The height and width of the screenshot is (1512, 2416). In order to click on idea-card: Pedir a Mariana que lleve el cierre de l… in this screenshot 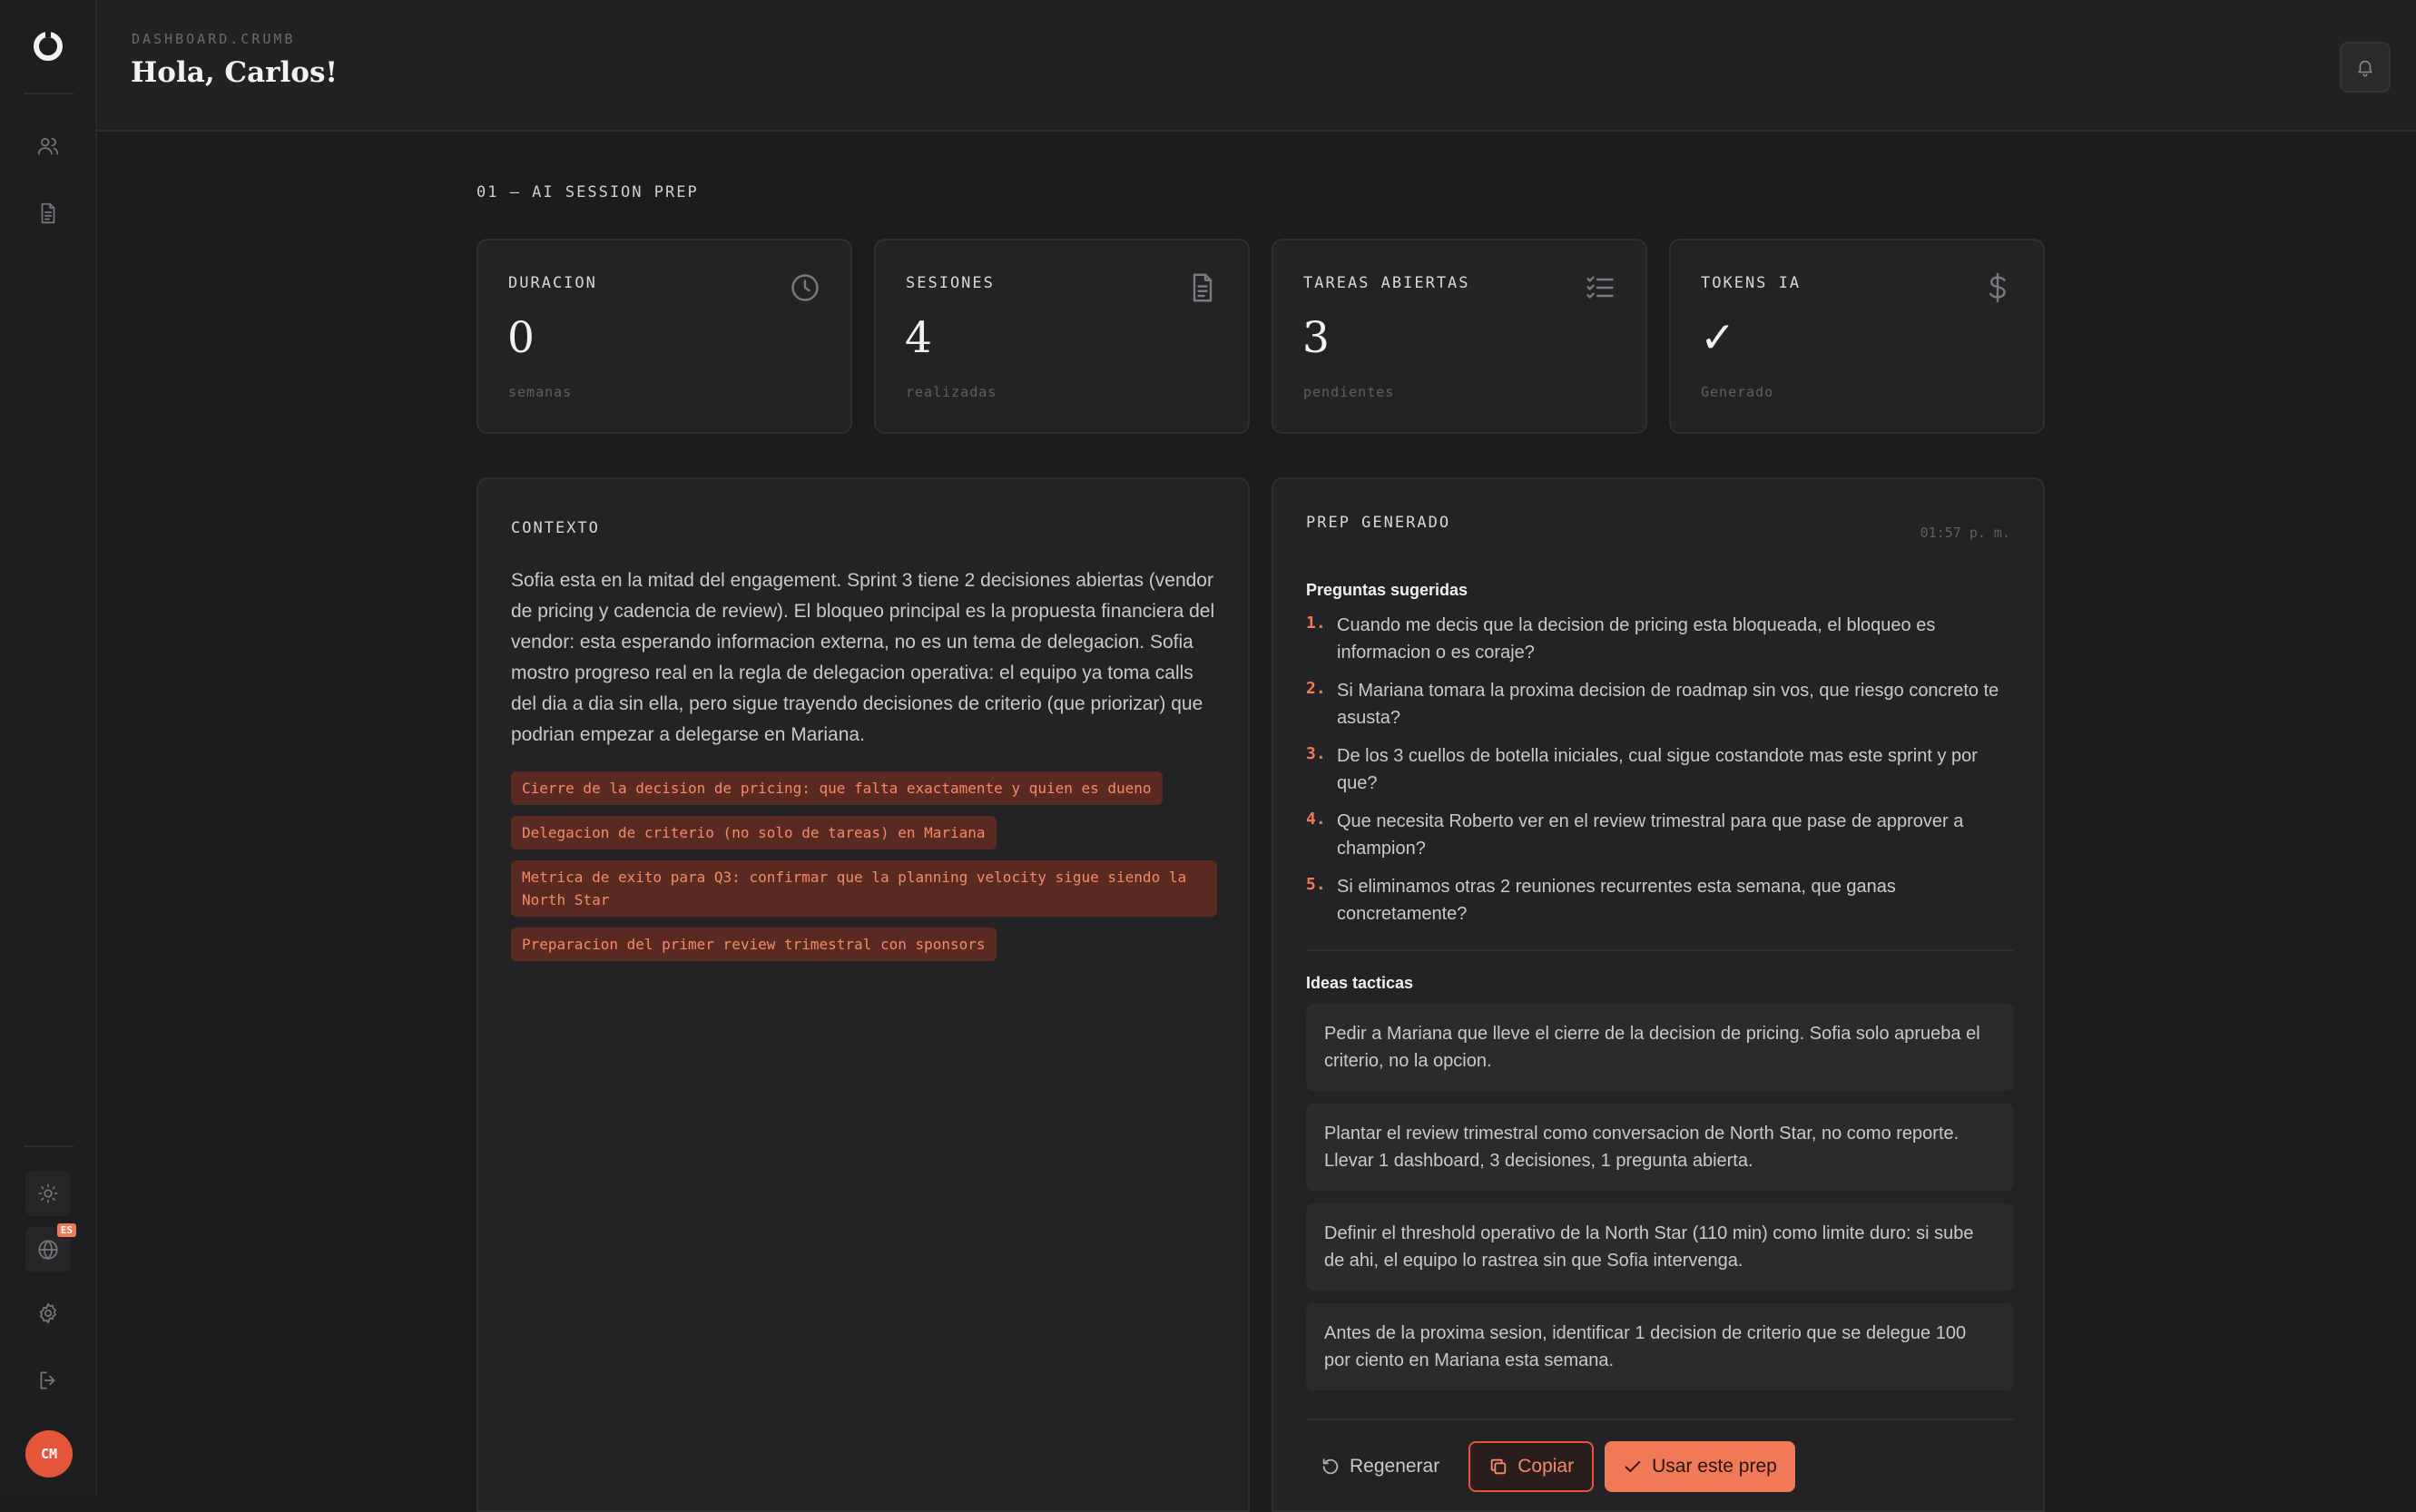, I will do `click(1660, 1047)`.